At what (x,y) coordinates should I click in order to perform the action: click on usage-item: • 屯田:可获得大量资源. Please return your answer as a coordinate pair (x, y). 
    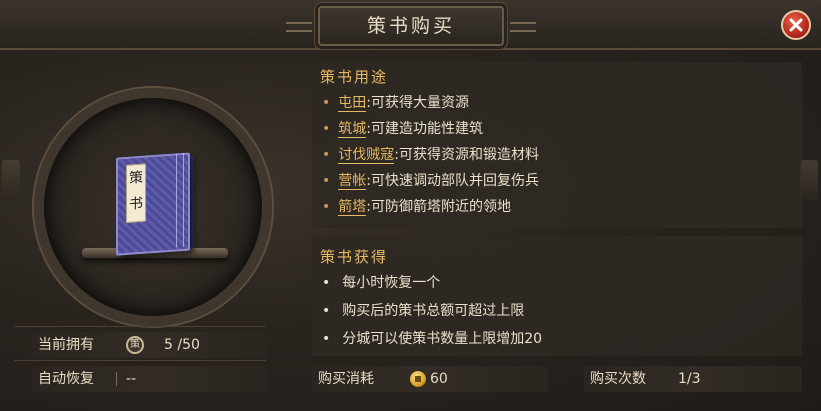
    Looking at the image, I should click on (395, 103).